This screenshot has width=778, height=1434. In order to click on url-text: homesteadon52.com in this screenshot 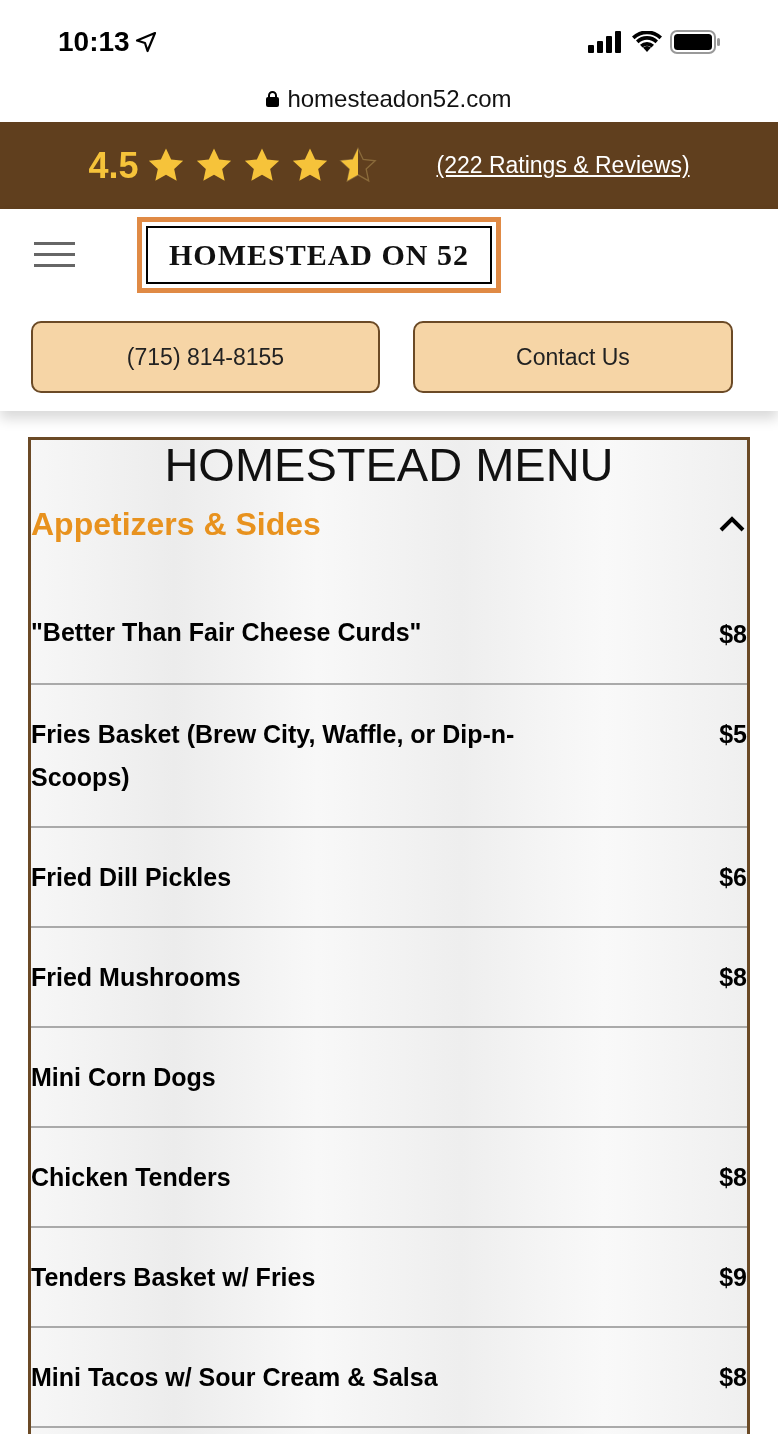, I will do `click(399, 99)`.